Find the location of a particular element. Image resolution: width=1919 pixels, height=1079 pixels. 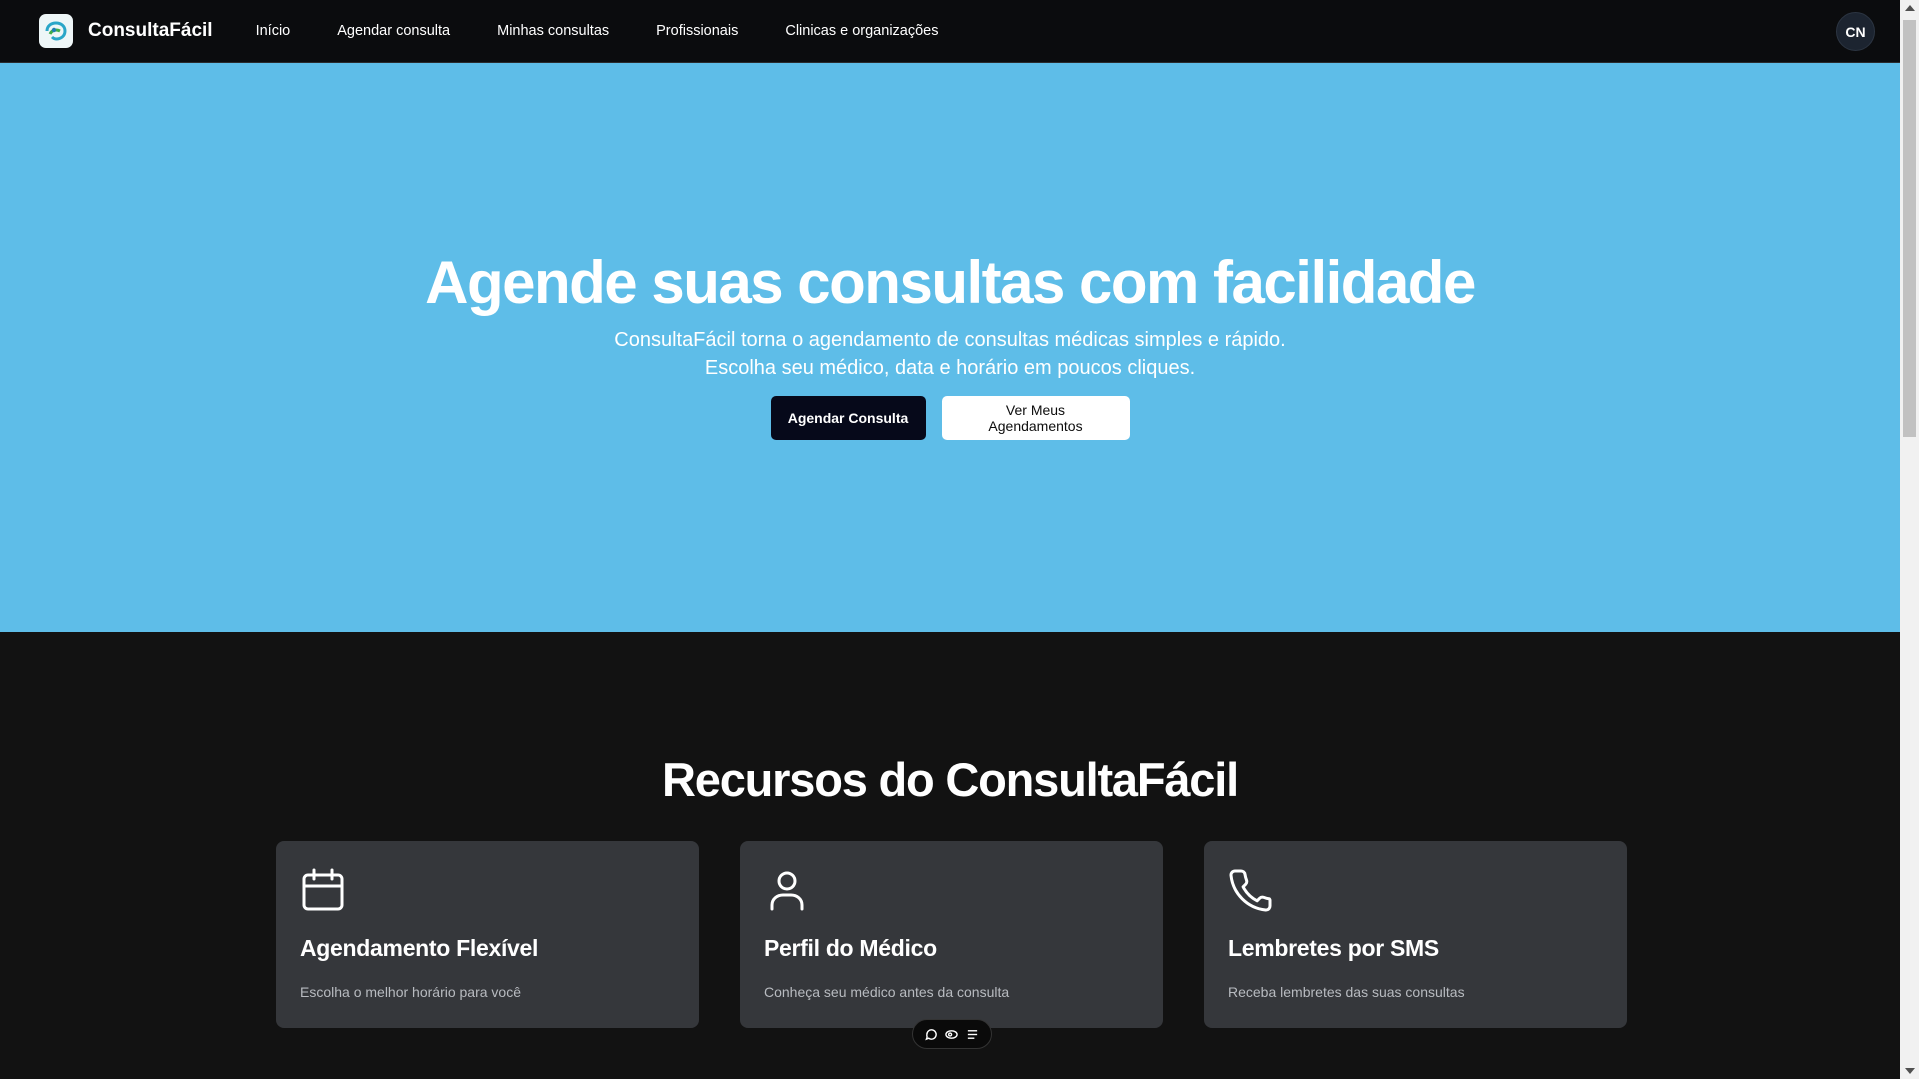

user-avatar: CN is located at coordinates (1855, 31).